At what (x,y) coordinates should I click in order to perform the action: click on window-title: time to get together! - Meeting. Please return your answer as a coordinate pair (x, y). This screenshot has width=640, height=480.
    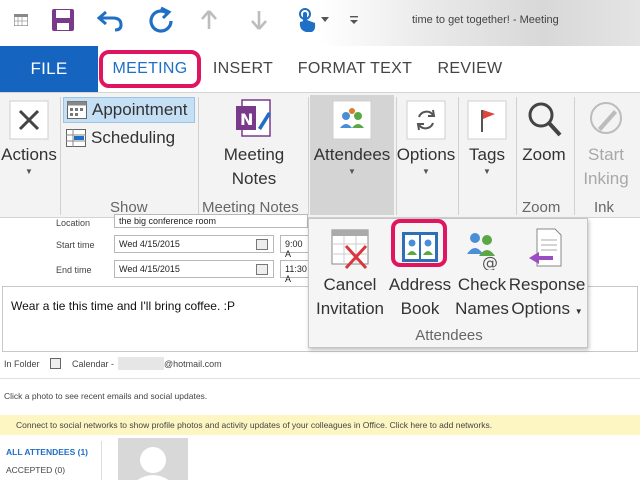
    Looking at the image, I should click on (485, 20).